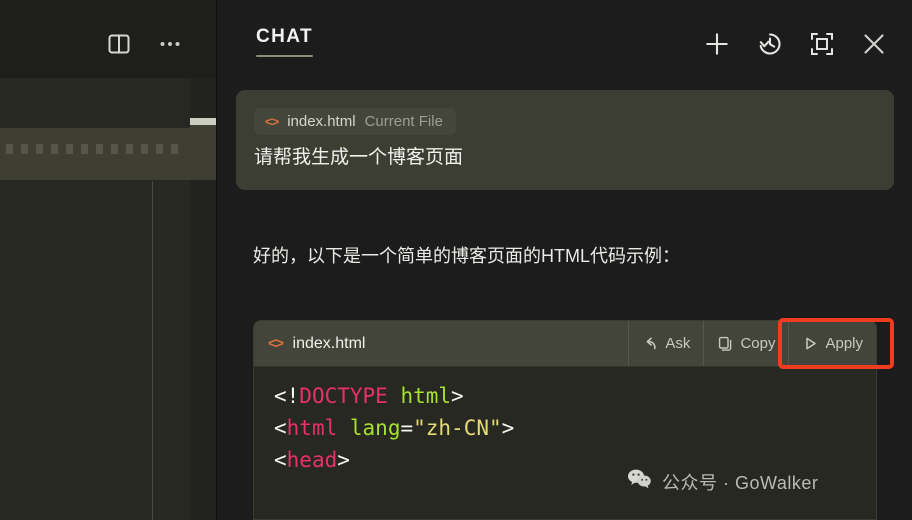 This screenshot has height=520, width=912. Describe the element at coordinates (119, 44) in the screenshot. I see `split-panel-icon` at that location.